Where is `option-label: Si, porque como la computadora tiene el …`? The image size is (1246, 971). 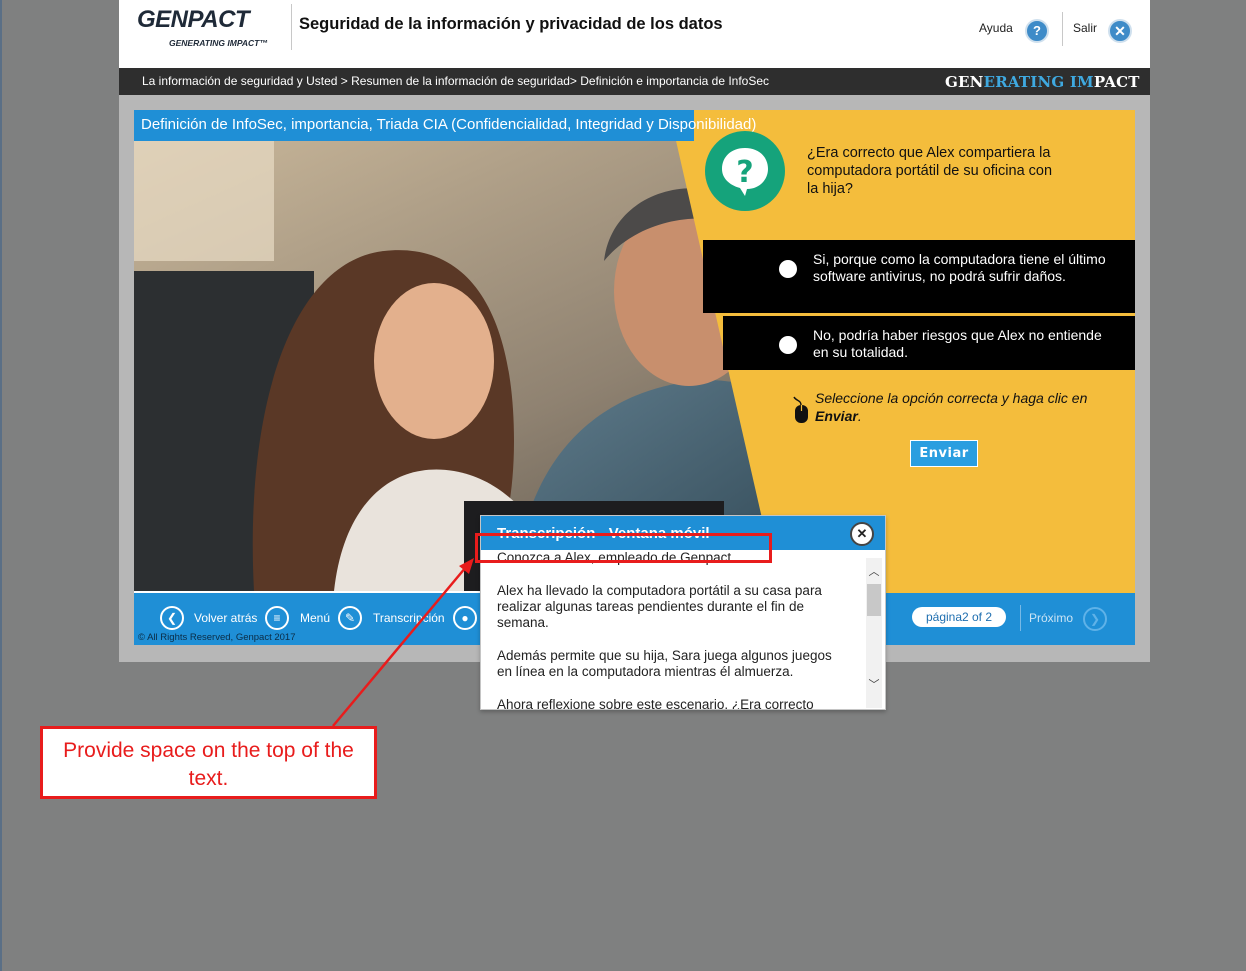
option-label: Si, porque como la computadora tiene el … is located at coordinates (959, 267).